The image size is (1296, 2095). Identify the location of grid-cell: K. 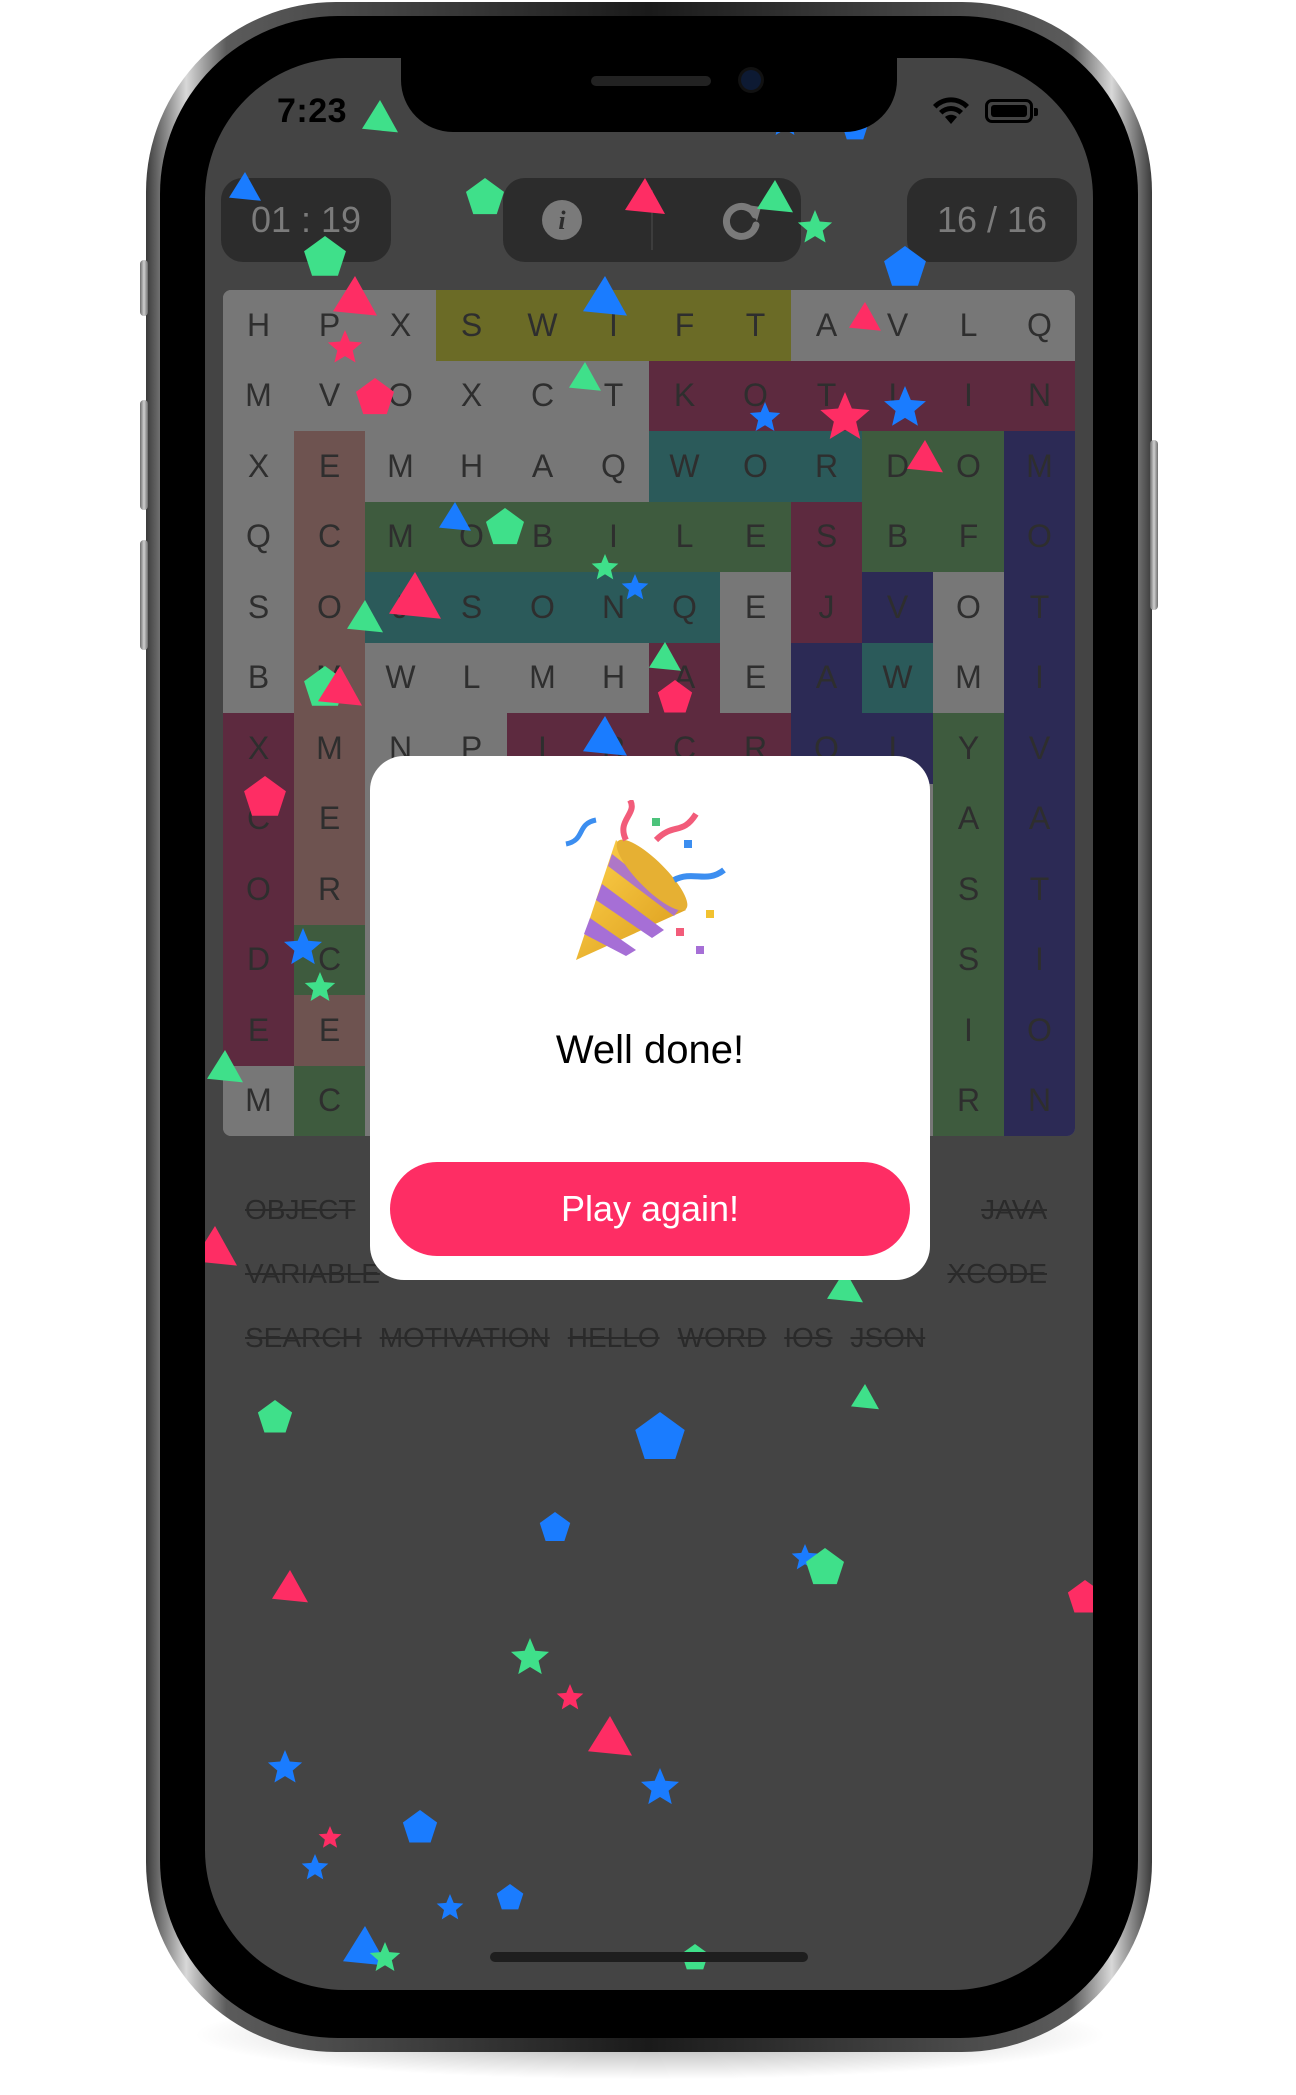
(684, 395).